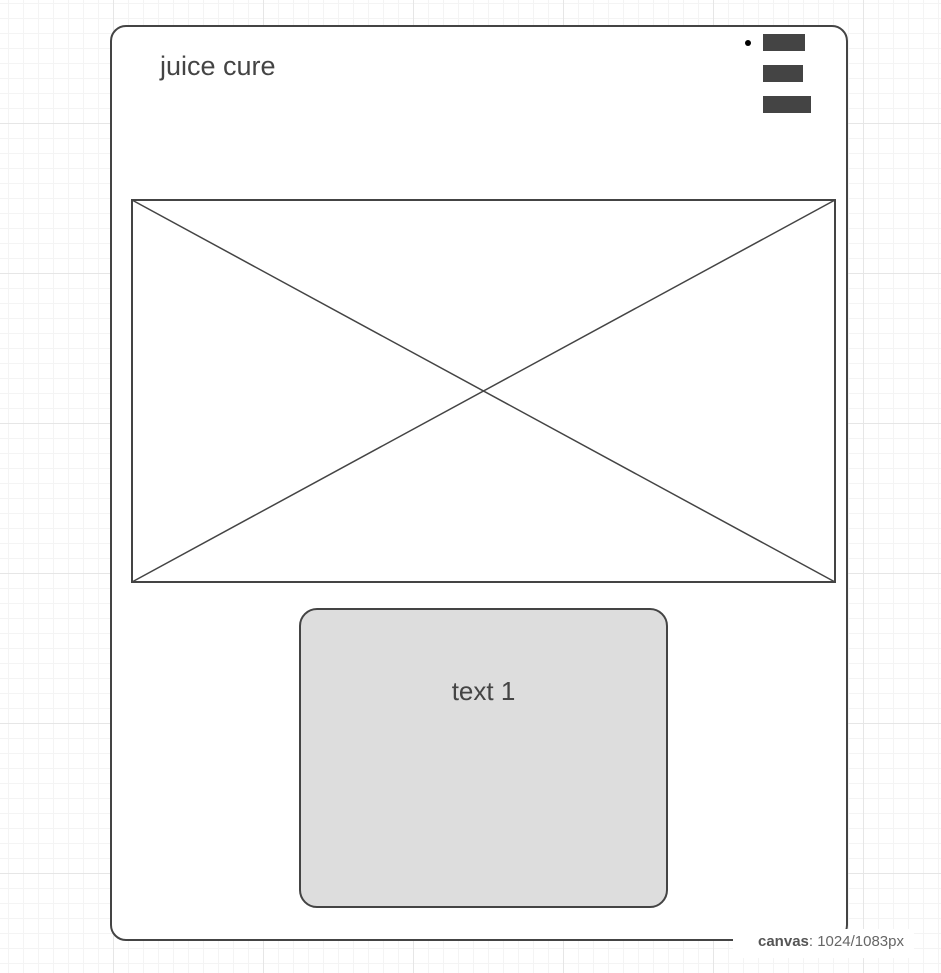 This screenshot has width=941, height=973. What do you see at coordinates (483, 758) in the screenshot?
I see `text-card: text 1` at bounding box center [483, 758].